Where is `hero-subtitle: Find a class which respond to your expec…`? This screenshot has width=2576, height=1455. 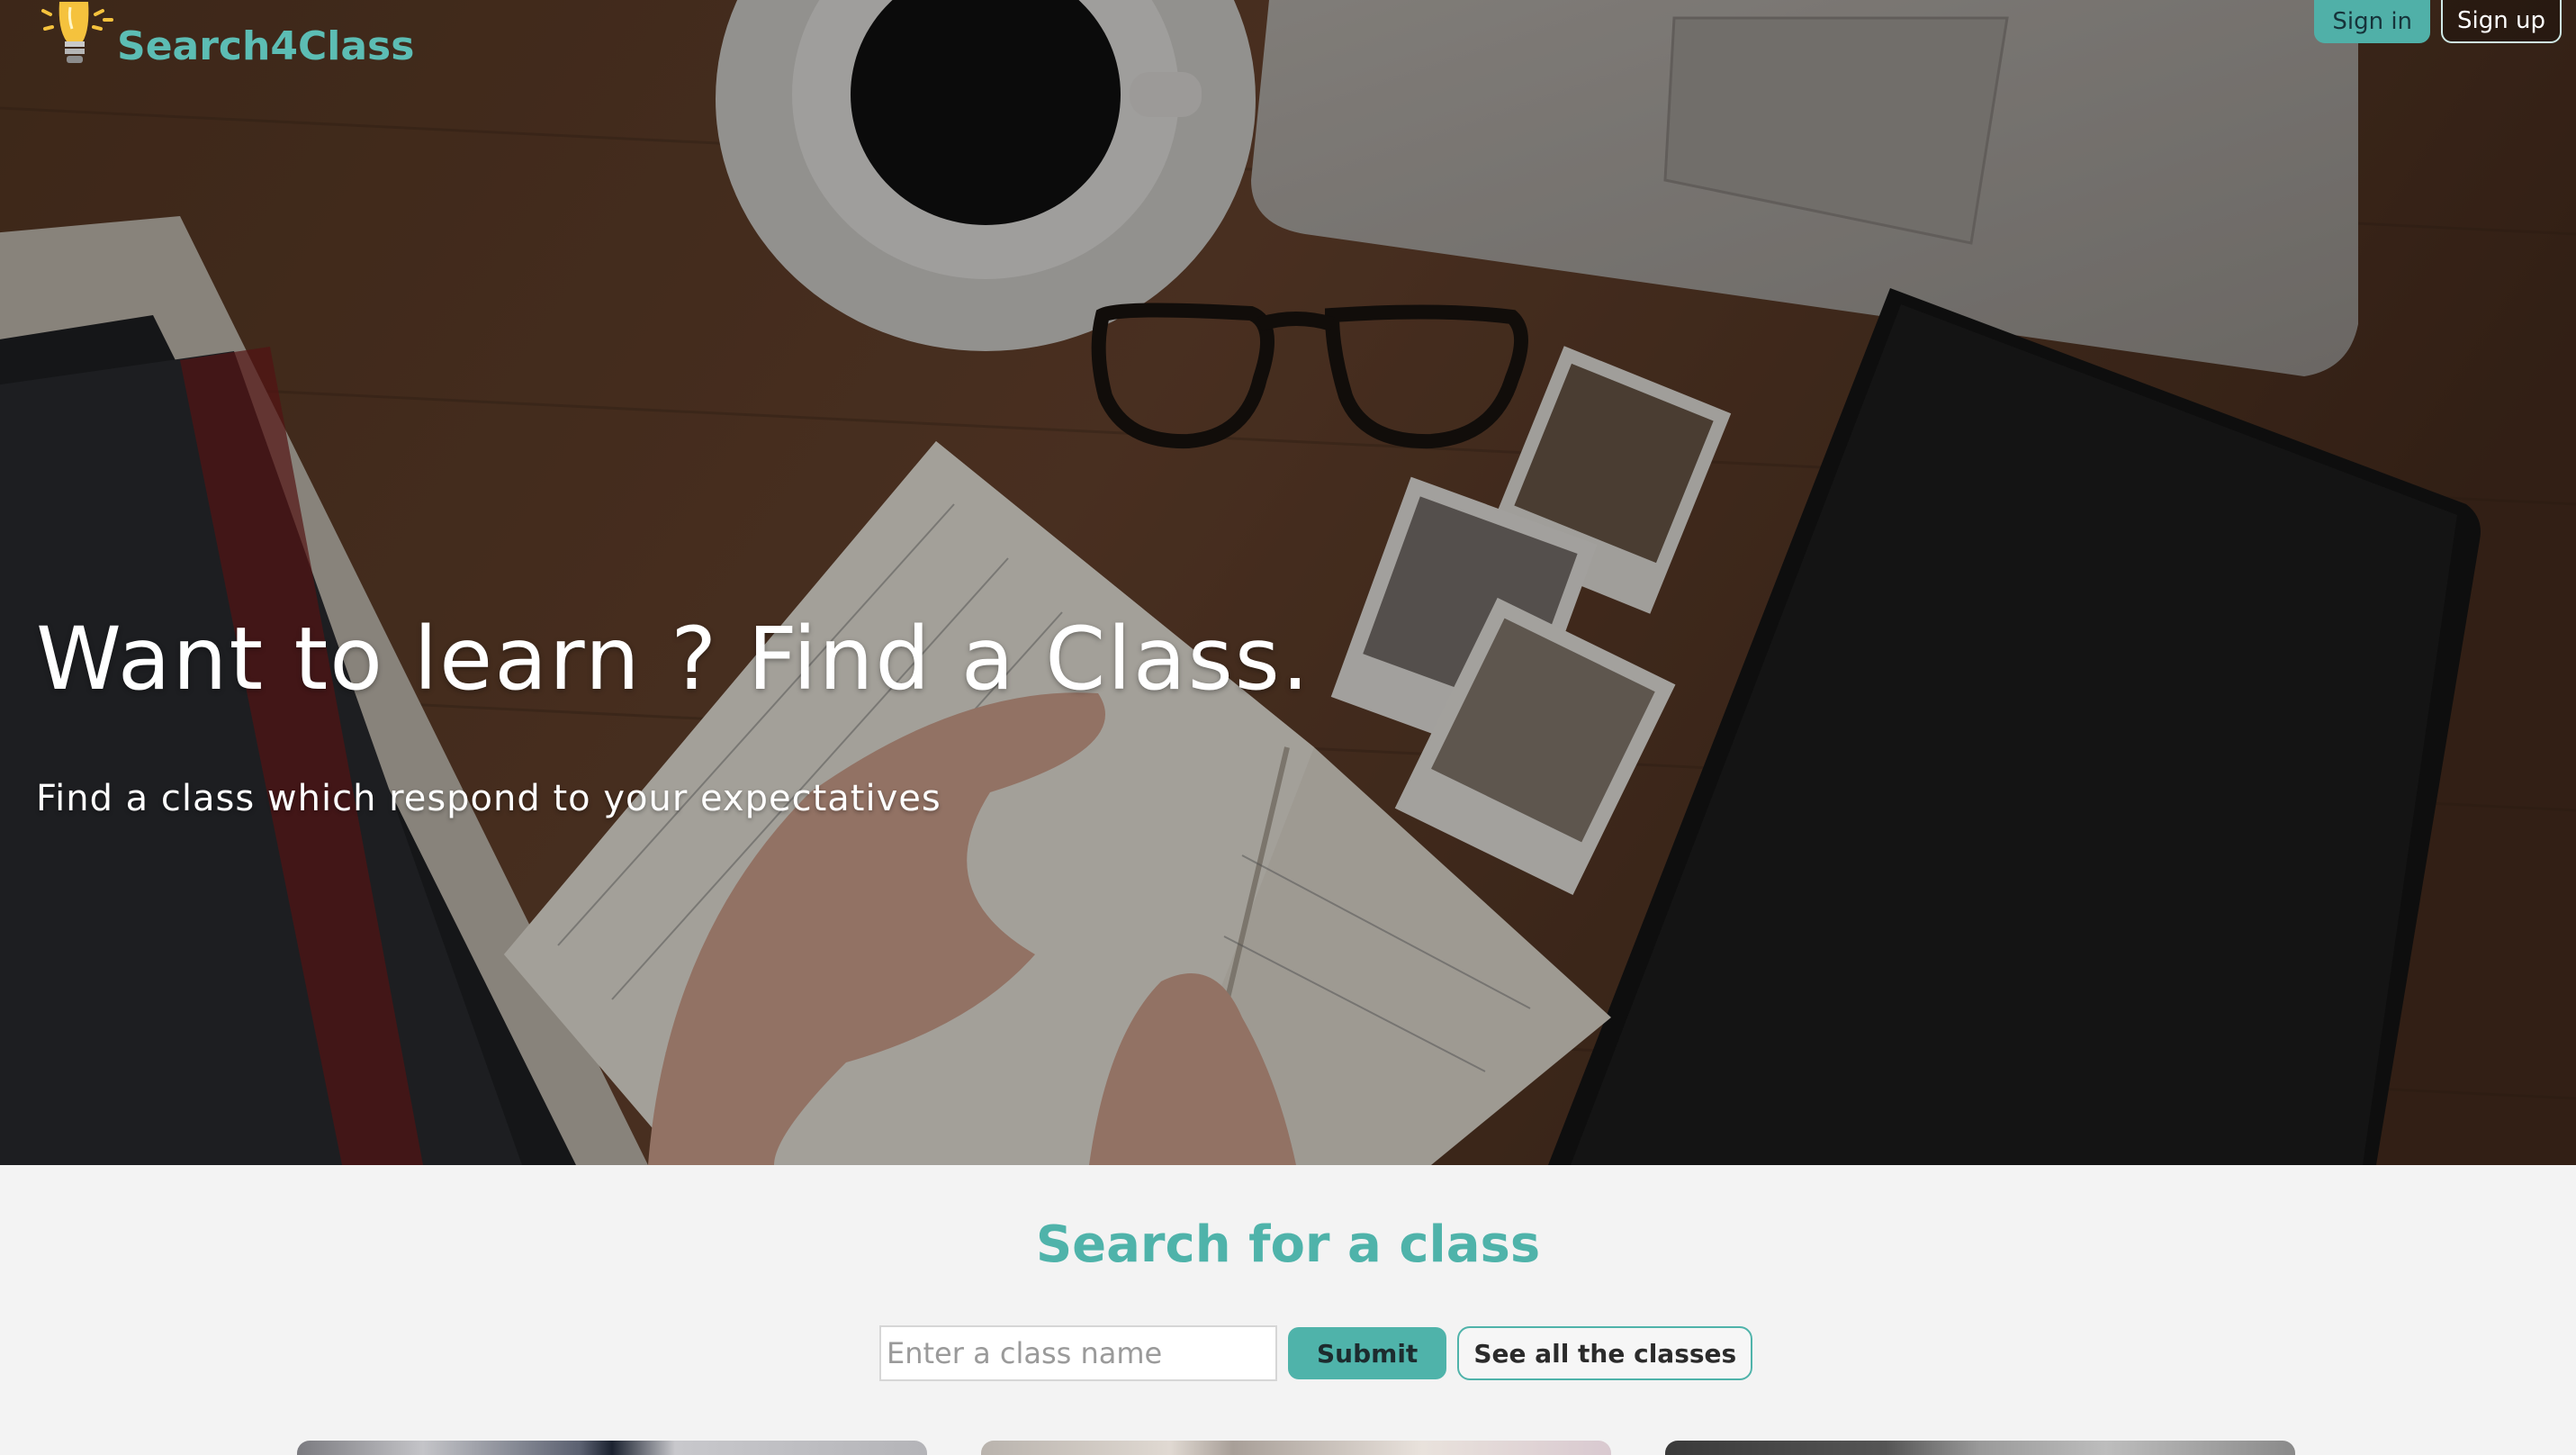
hero-subtitle: Find a class which respond to your expec… is located at coordinates (488, 798).